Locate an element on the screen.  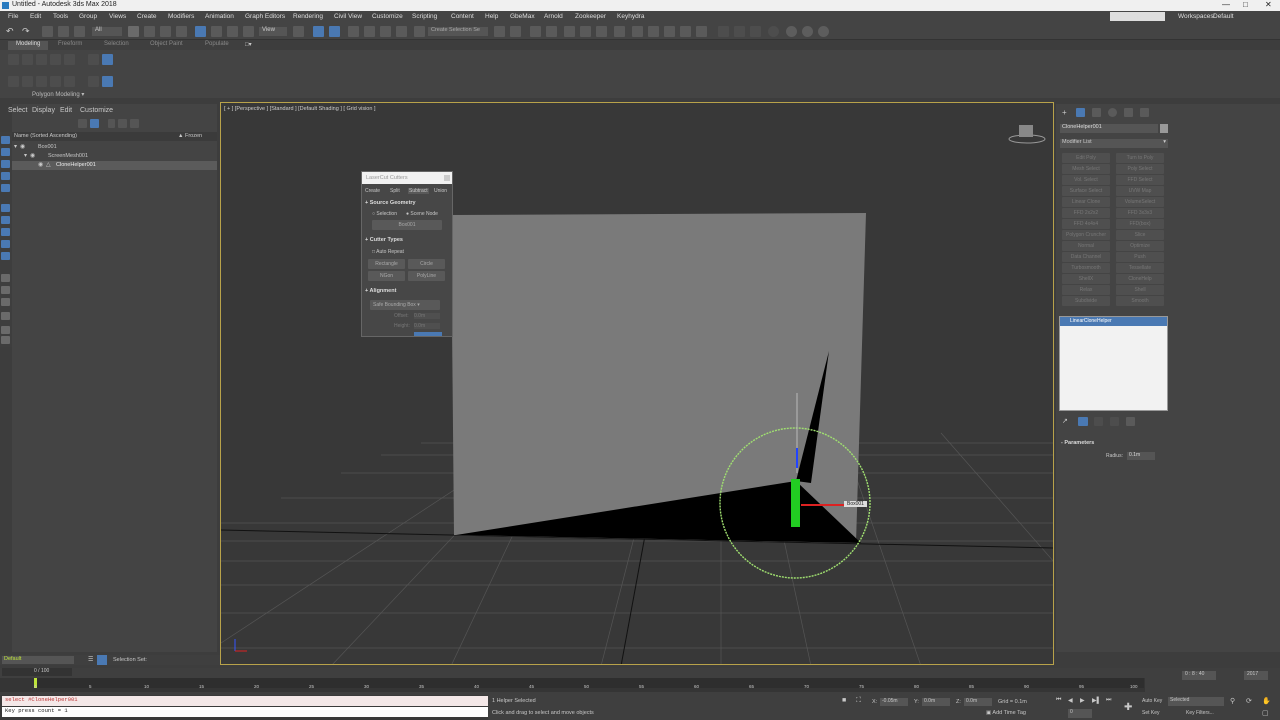
utilities-tab-icon is located at coordinates (1144, 112).